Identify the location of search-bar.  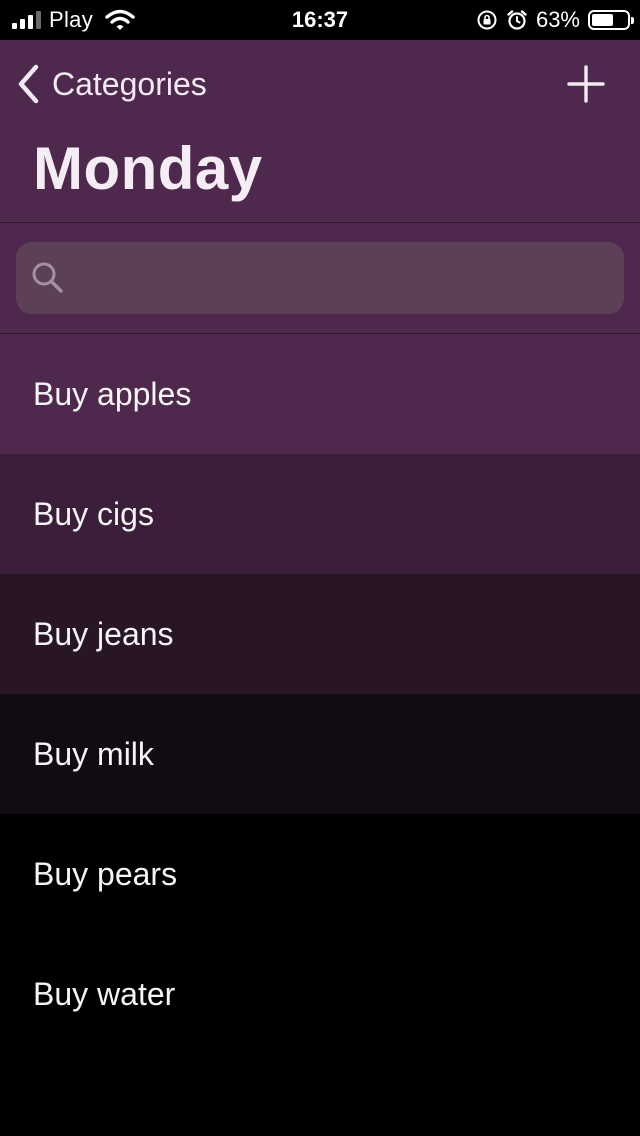
(320, 279).